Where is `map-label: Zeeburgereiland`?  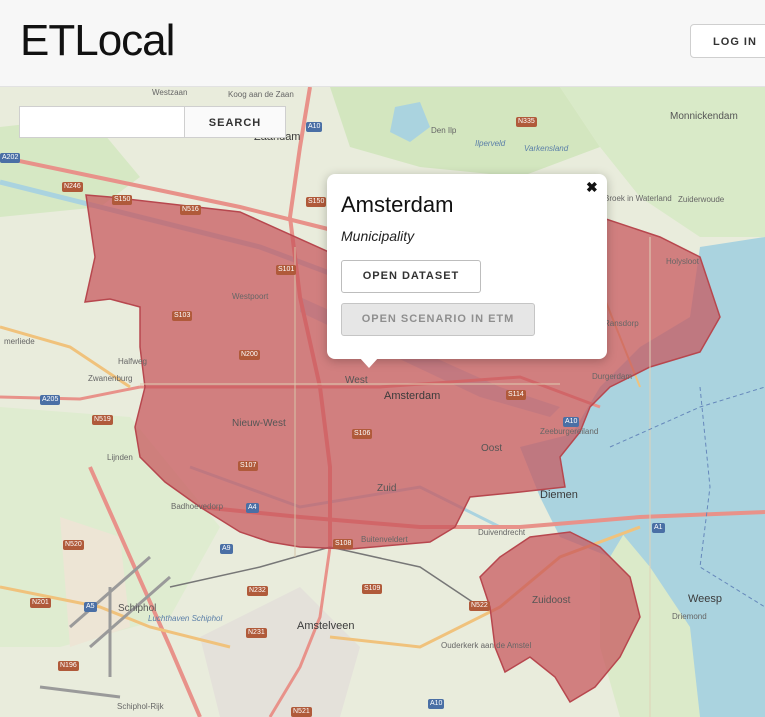 map-label: Zeeburgereiland is located at coordinates (569, 431).